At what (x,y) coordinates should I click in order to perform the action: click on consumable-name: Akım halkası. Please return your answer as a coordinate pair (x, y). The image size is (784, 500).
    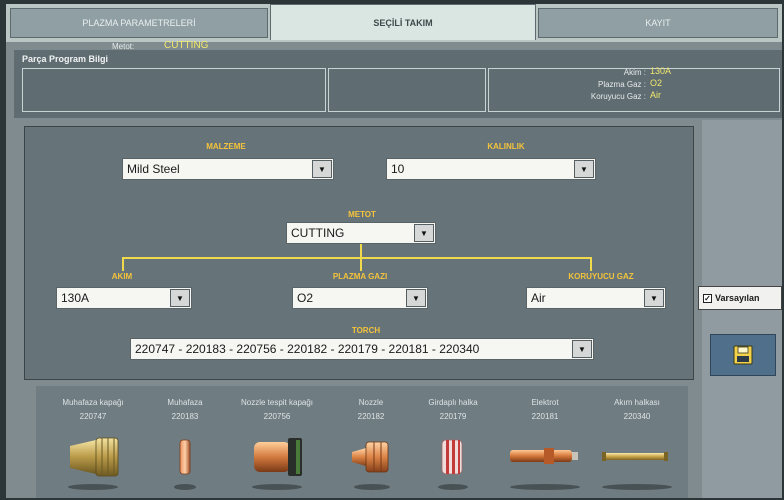
    Looking at the image, I should click on (637, 402).